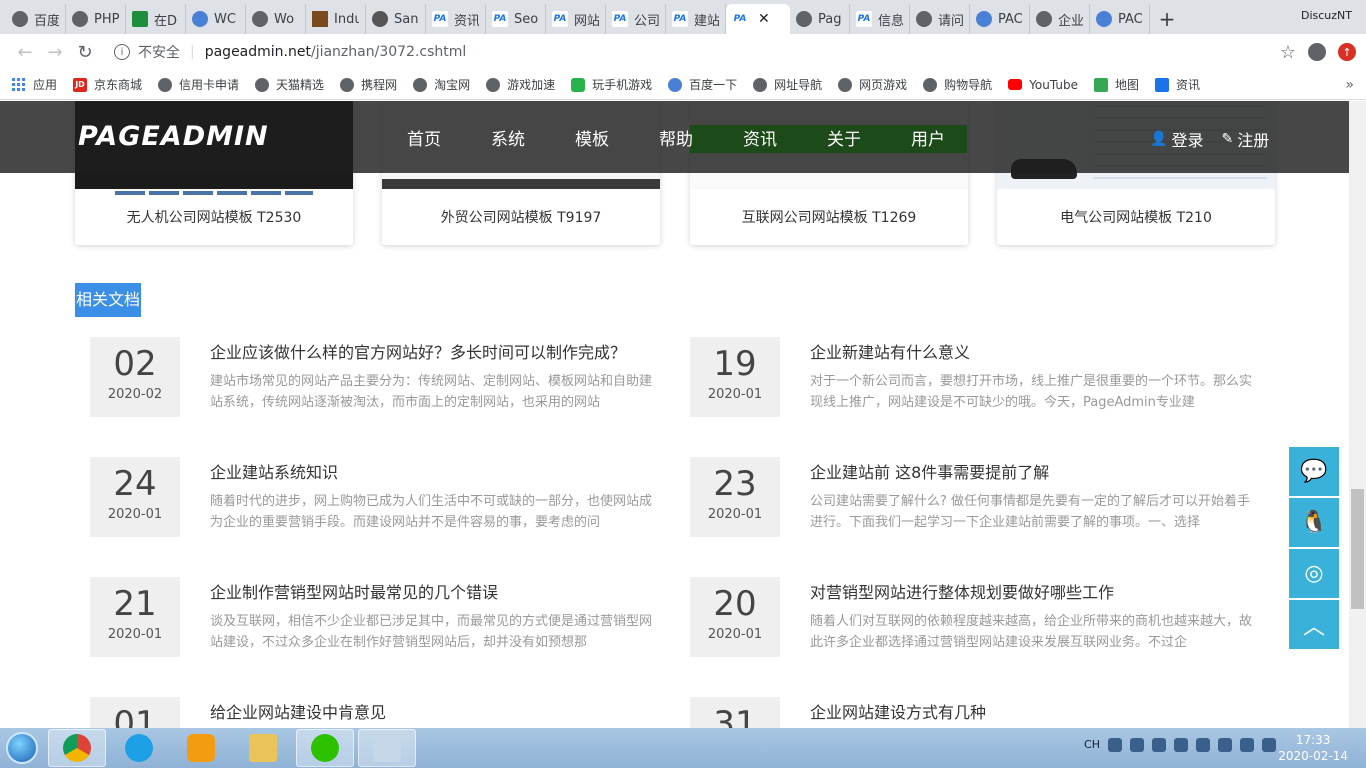 The width and height of the screenshot is (1366, 768). Describe the element at coordinates (962, 591) in the screenshot. I see `doc-title: 对营销型网站进行整体规划要做好哪些工作` at that location.